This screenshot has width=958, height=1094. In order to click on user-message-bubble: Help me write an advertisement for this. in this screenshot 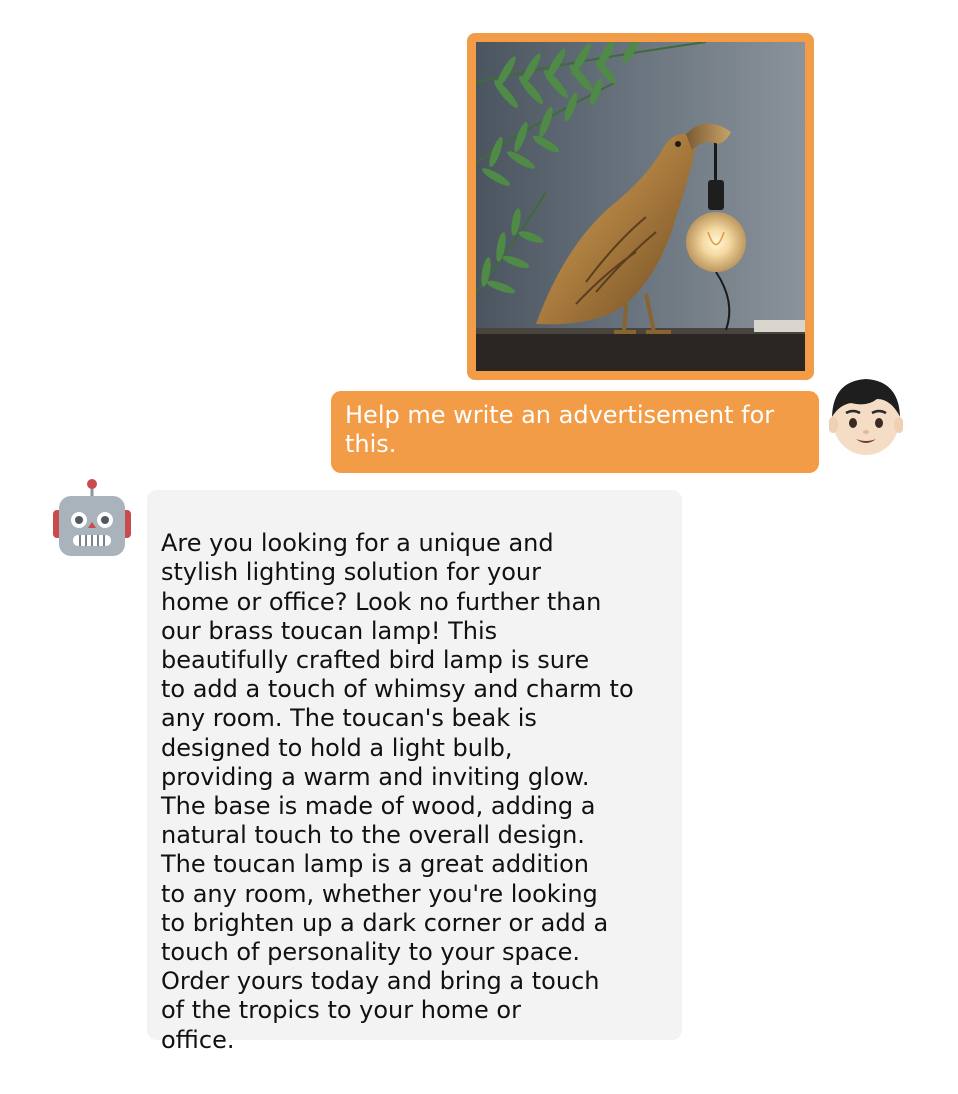, I will do `click(575, 432)`.